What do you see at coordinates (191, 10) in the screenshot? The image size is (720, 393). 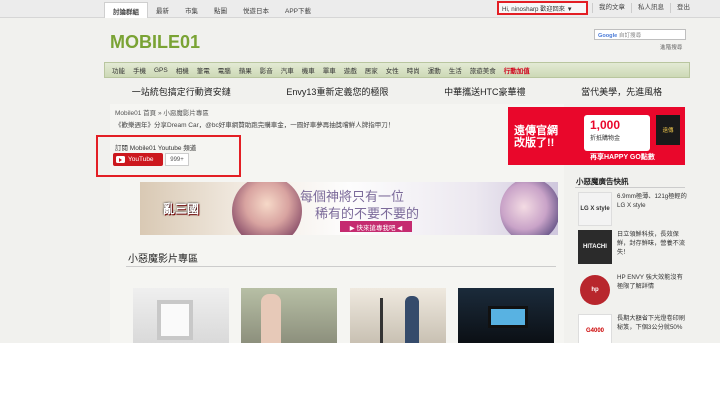 I see `tab-market: 市集` at bounding box center [191, 10].